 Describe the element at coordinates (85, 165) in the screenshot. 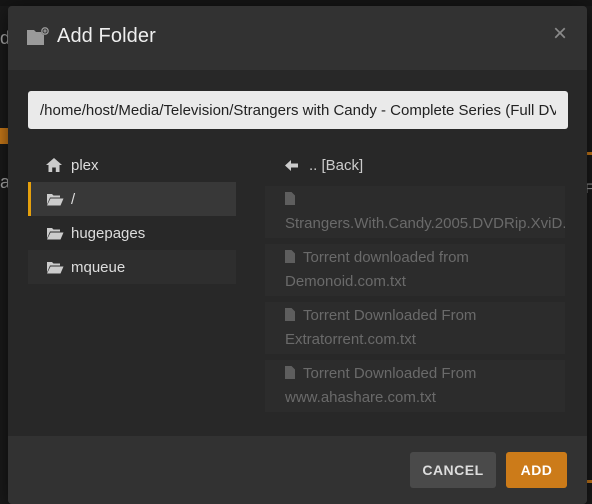

I see `sidebar-item-label: plex` at that location.